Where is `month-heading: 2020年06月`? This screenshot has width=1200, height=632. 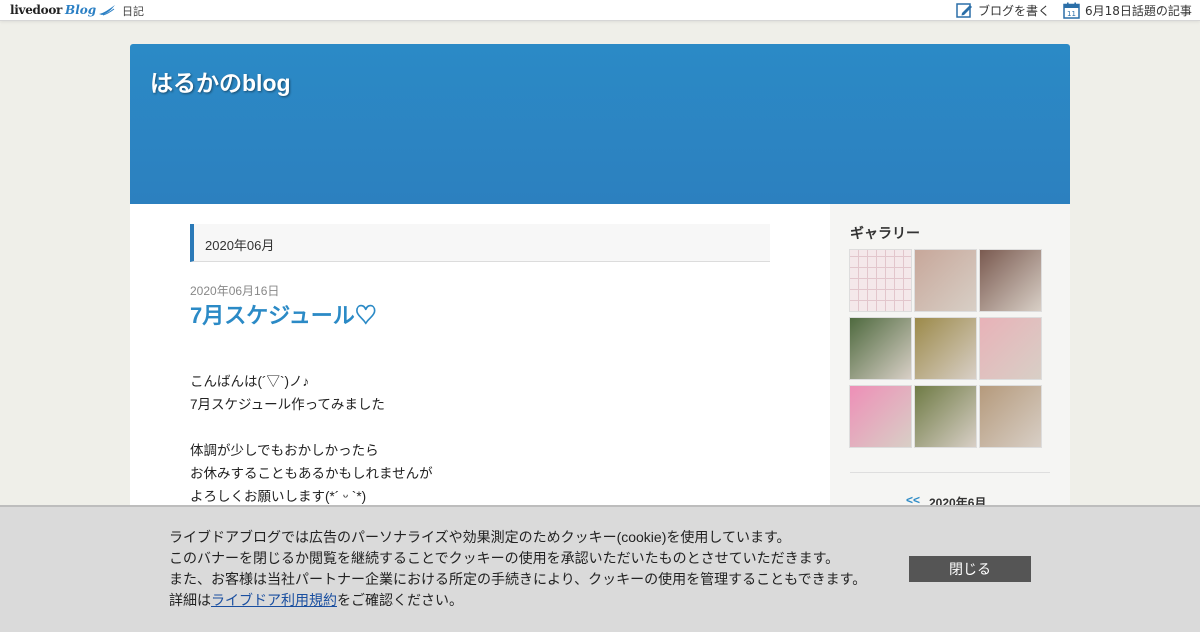
month-heading: 2020年06月 is located at coordinates (240, 245).